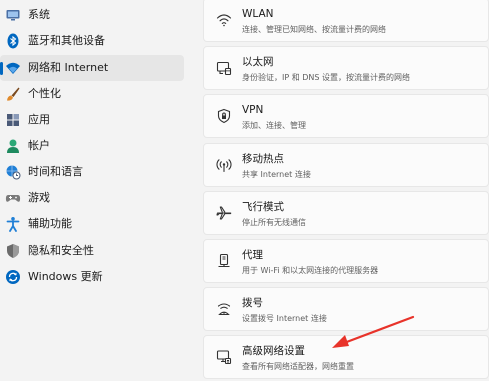  I want to click on brush-icon, so click(13, 94).